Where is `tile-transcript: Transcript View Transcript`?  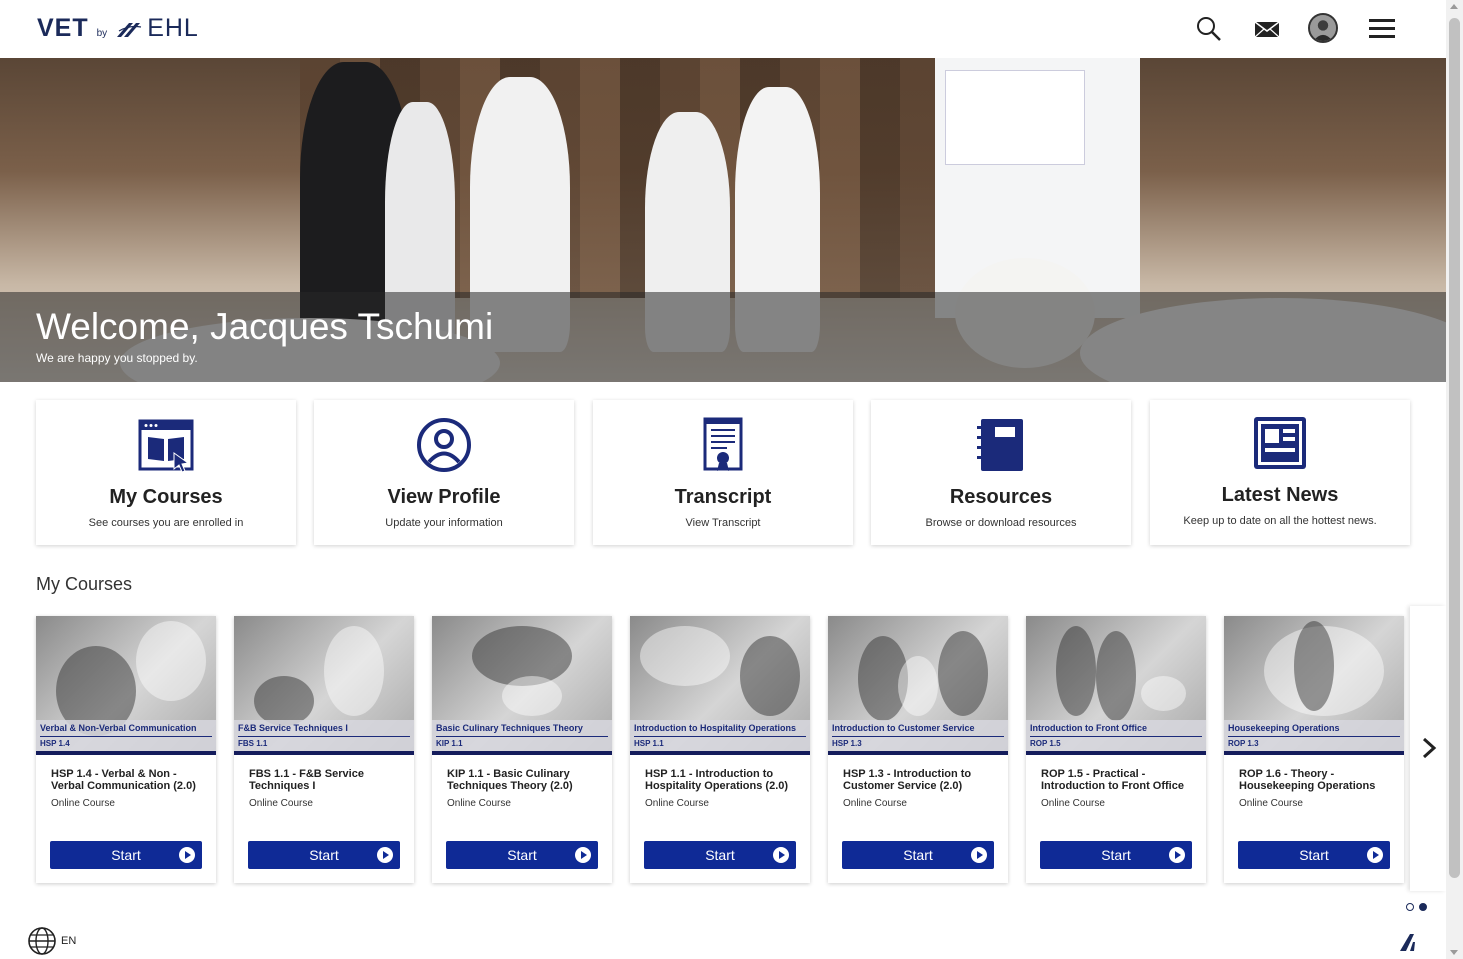
tile-transcript: Transcript View Transcript is located at coordinates (723, 472).